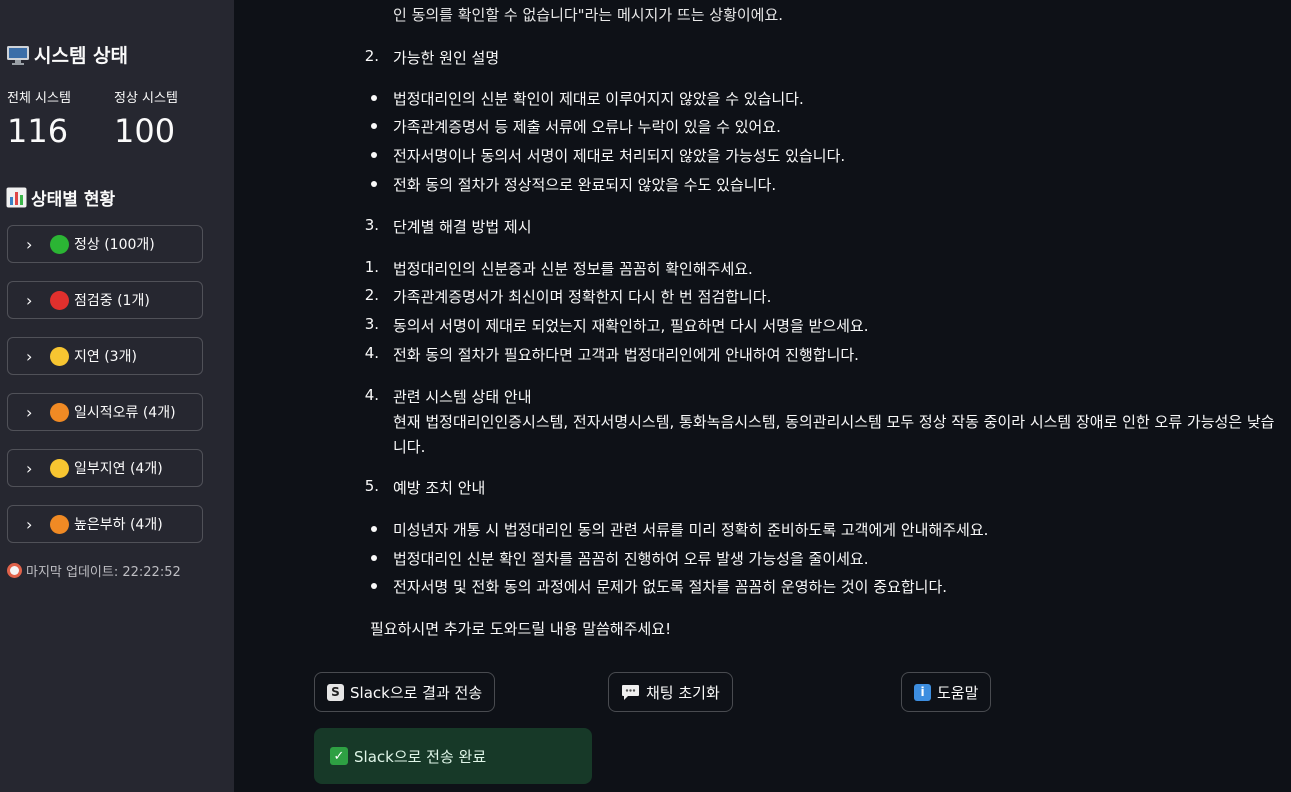  I want to click on step-number: 2., so click(371, 295).